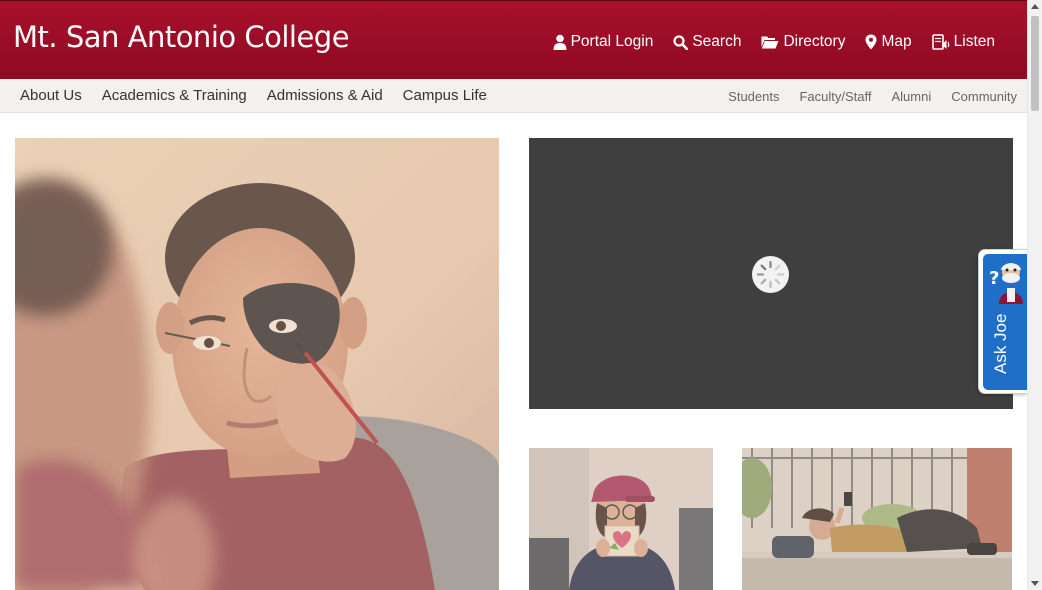 The height and width of the screenshot is (590, 1042). I want to click on mascot-icon: ?, so click(1006, 283).